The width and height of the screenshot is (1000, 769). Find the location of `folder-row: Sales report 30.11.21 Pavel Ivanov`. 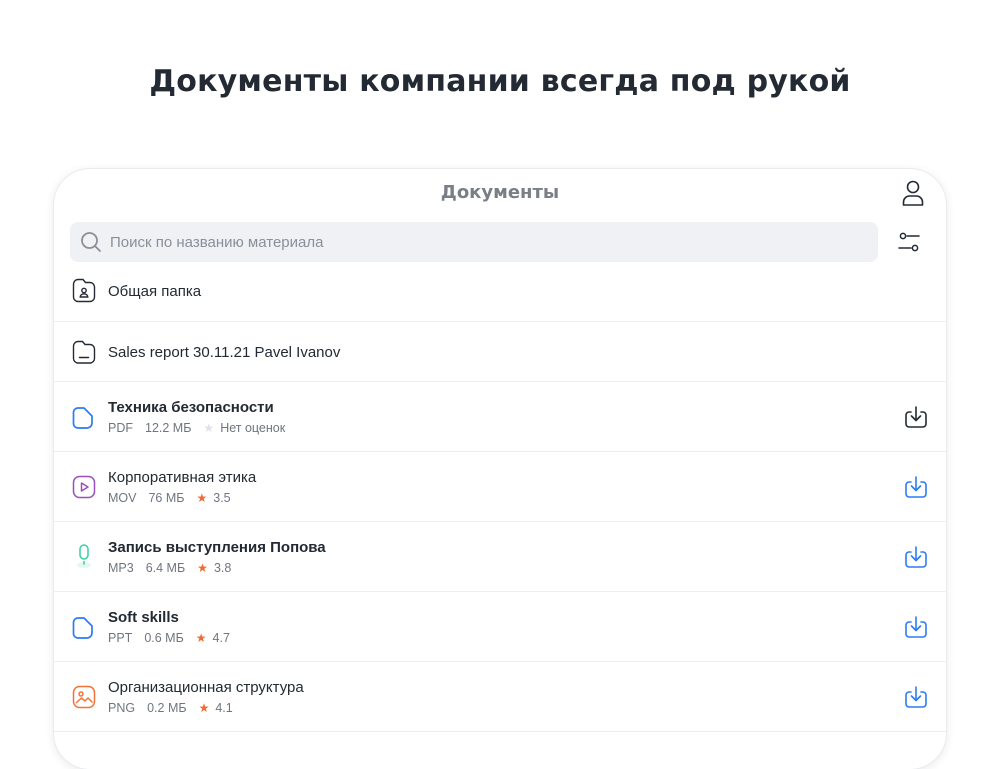

folder-row: Sales report 30.11.21 Pavel Ivanov is located at coordinates (500, 352).